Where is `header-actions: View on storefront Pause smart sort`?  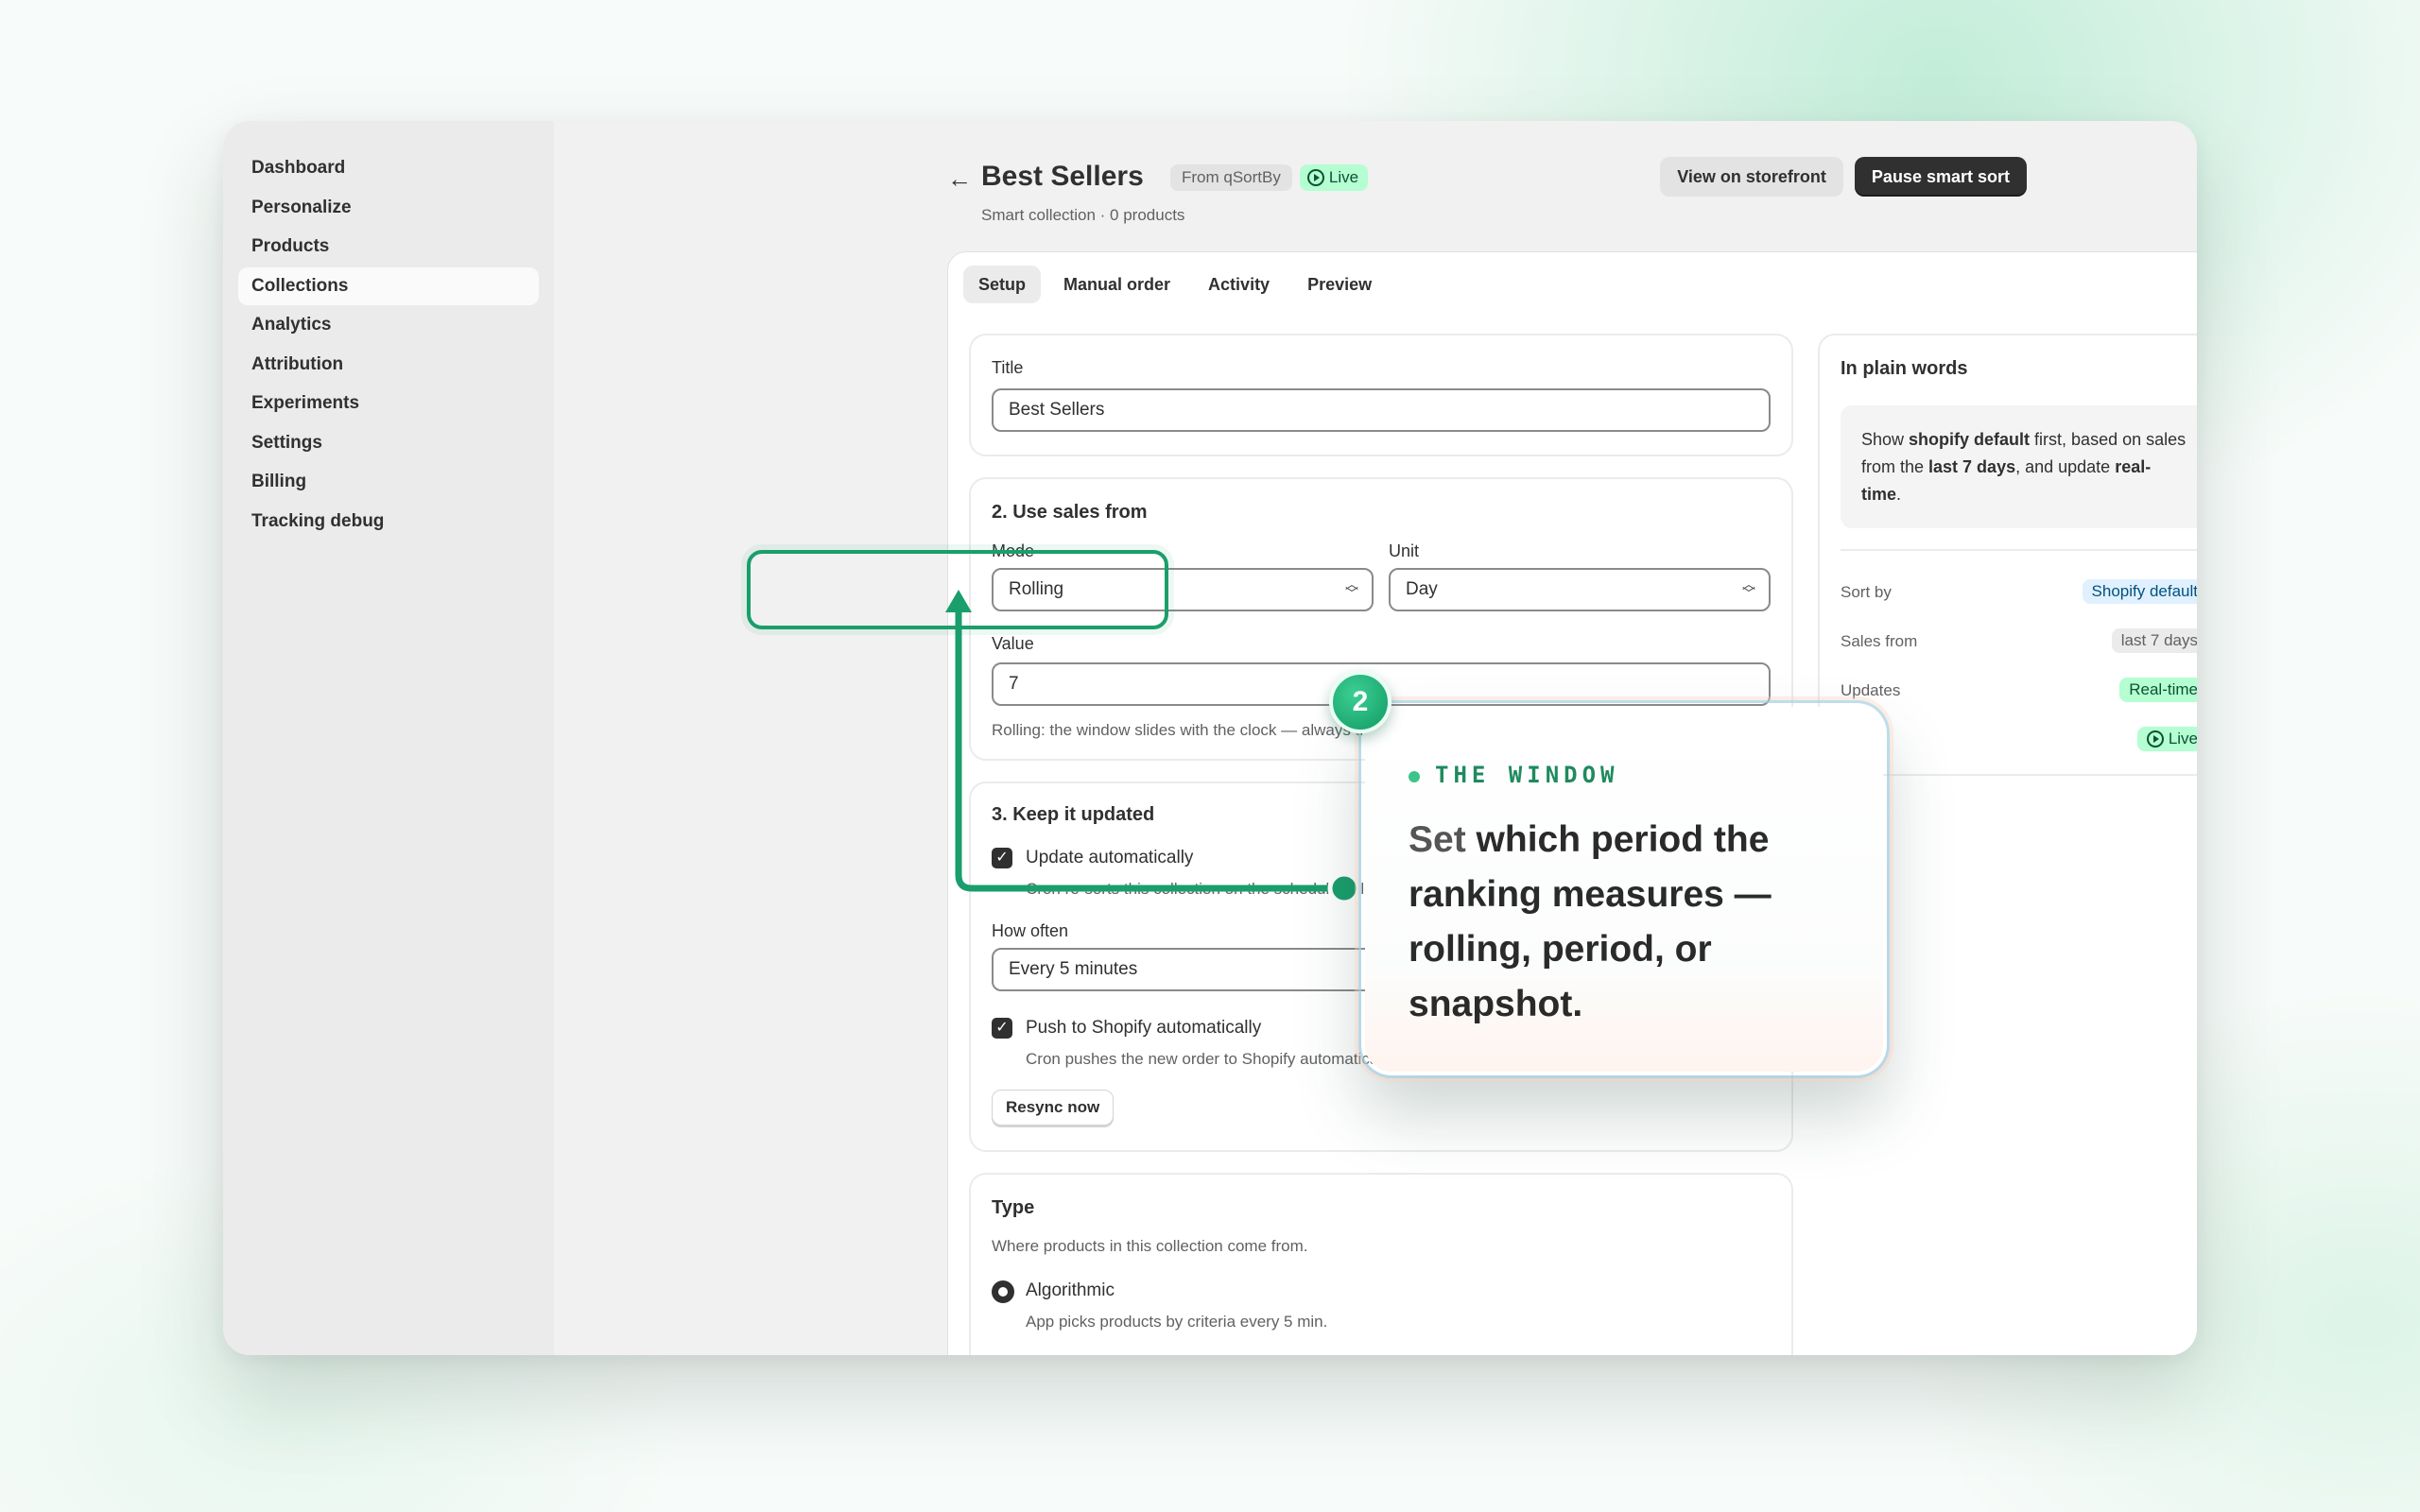
header-actions: View on storefront Pause smart sort is located at coordinates (1843, 177).